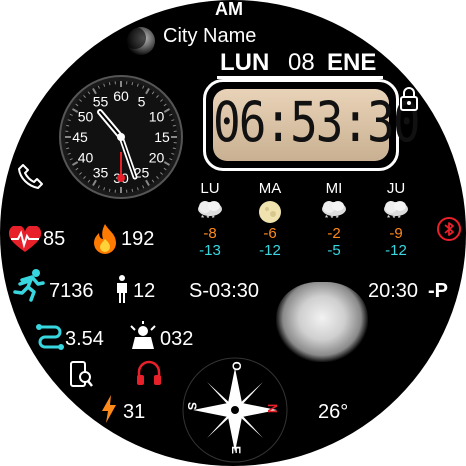  Describe the element at coordinates (396, 188) in the screenshot. I see `forecast-day-label: JU` at that location.